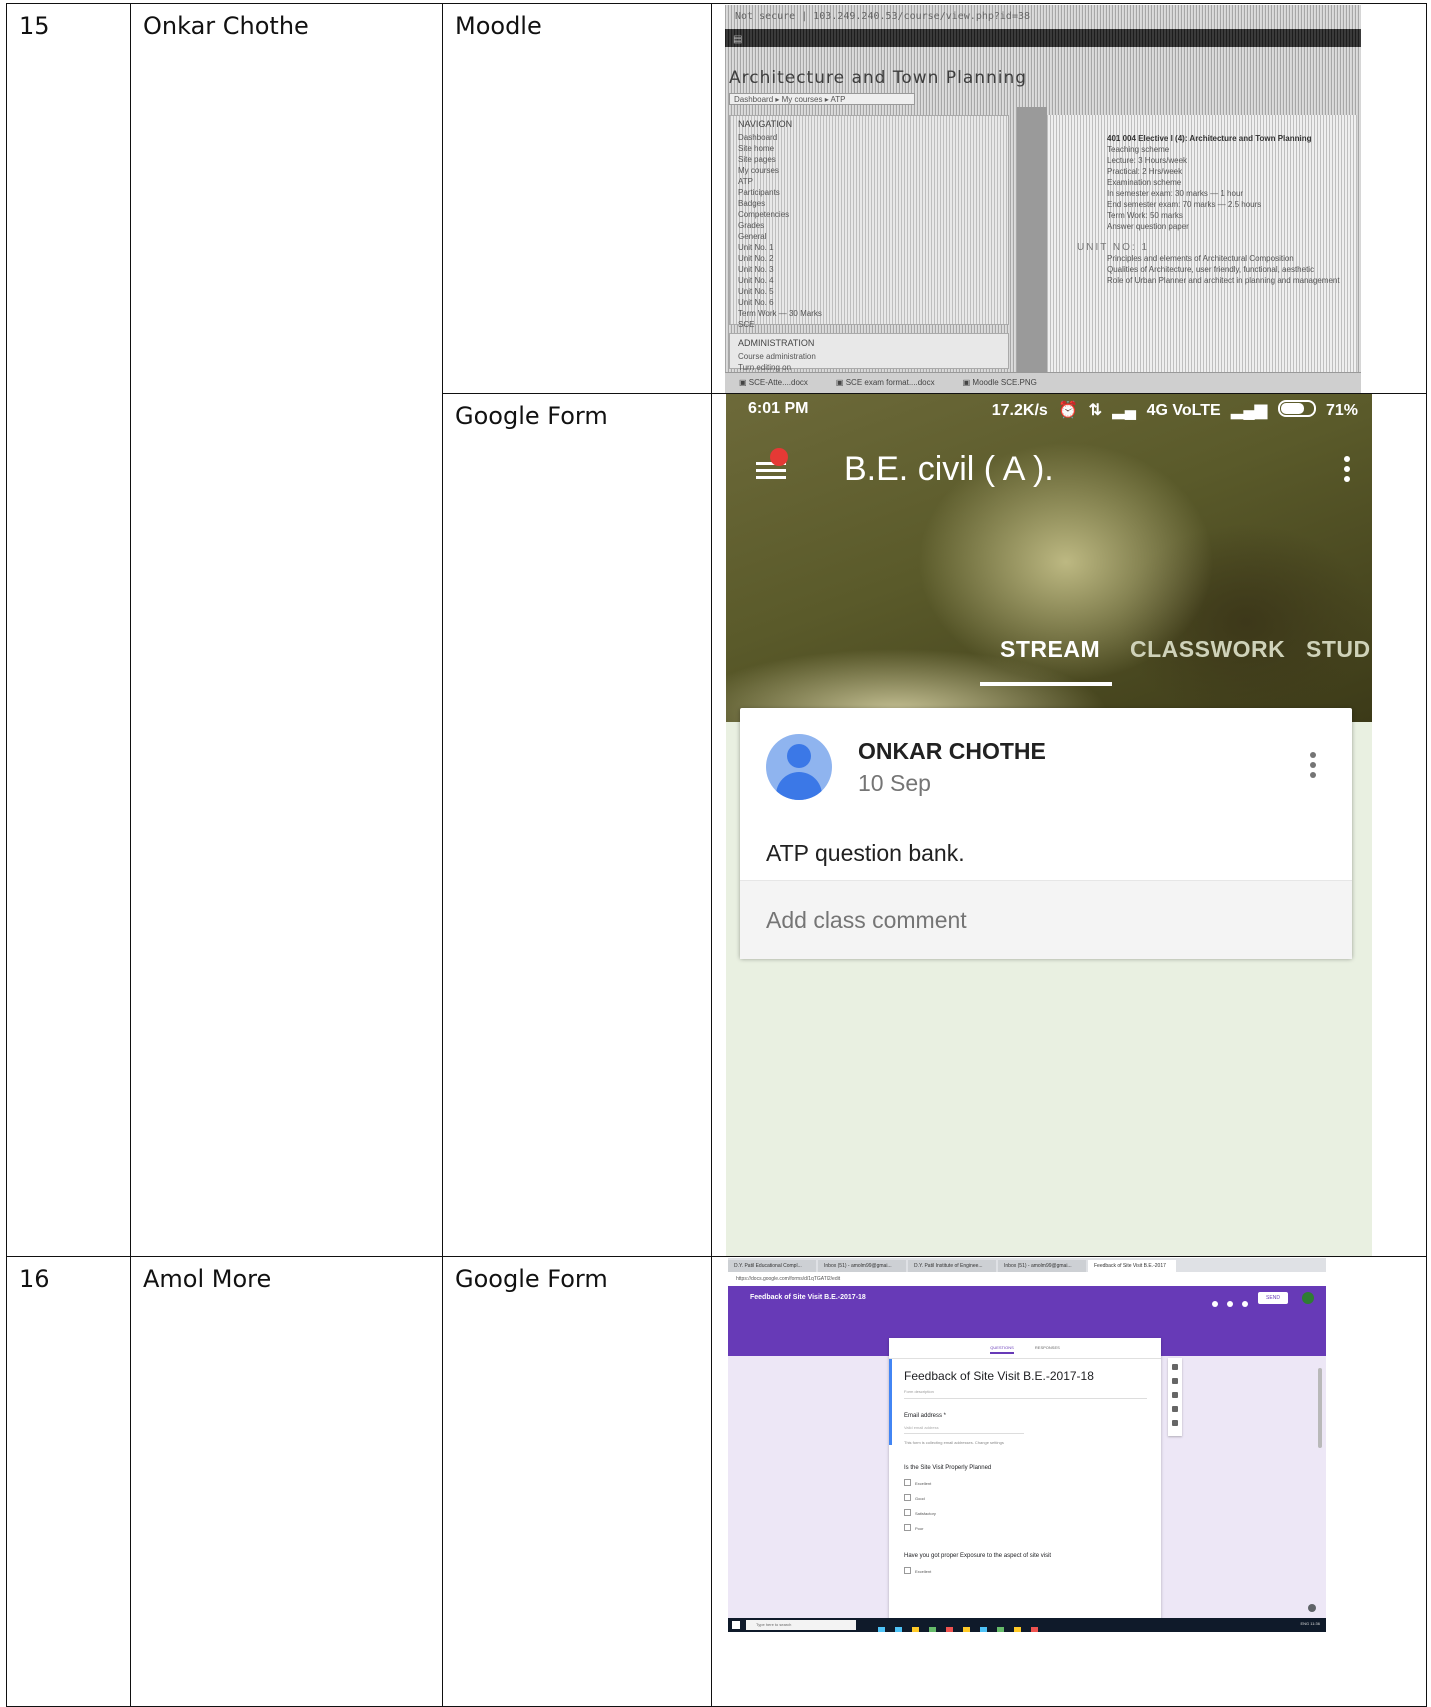 Image resolution: width=1431 pixels, height=1707 pixels. Describe the element at coordinates (1172, 410) in the screenshot. I see `status-right: 17.2K/s ⏰ ⇅ ▂▄ 4G VoLTE ▂▄▆ 71%` at that location.